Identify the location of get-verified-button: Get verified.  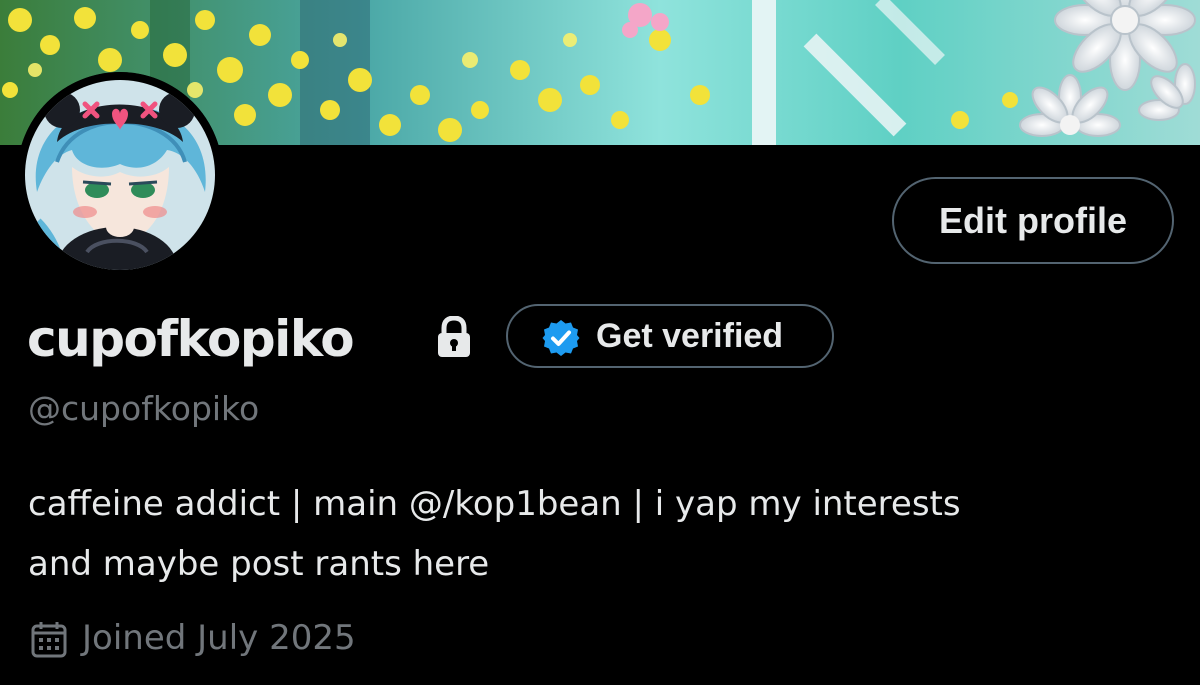
(670, 336).